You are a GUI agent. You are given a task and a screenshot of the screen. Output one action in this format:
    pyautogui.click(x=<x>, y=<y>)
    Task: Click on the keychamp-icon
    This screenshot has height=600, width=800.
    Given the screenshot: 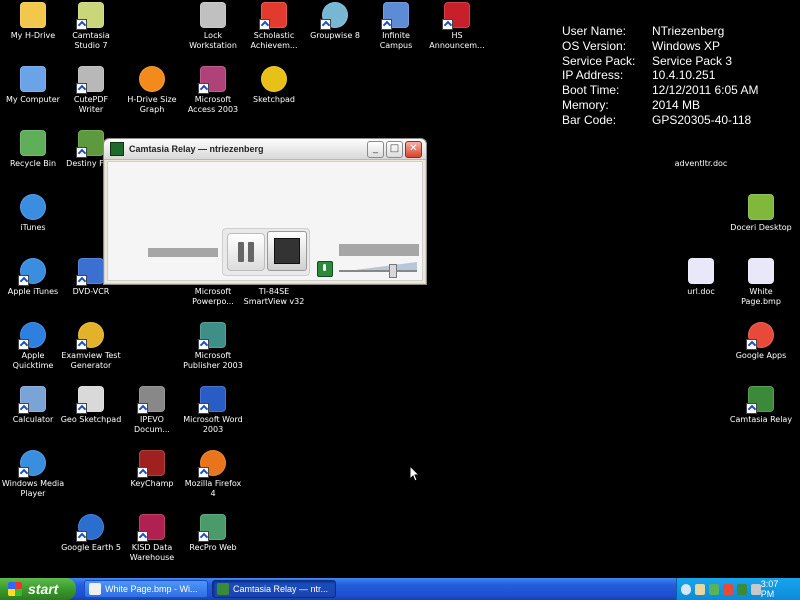 What is the action you would take?
    pyautogui.click(x=151, y=464)
    